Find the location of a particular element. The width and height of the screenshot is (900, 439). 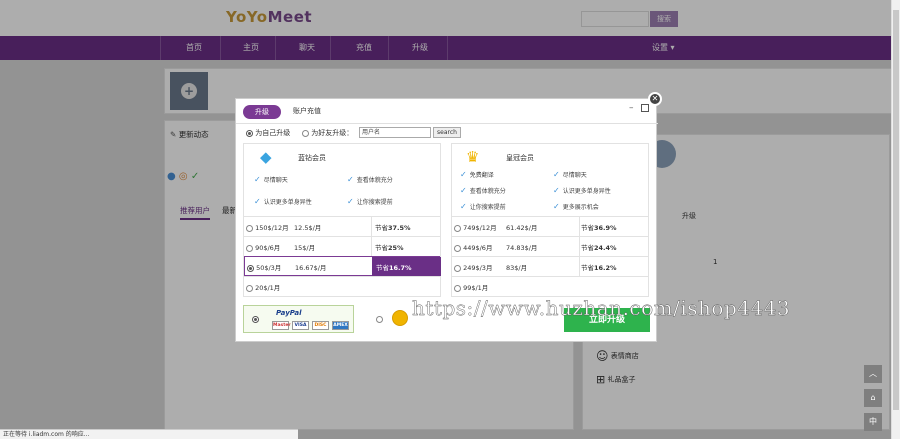

scrollbar-thumb is located at coordinates (896, 210).